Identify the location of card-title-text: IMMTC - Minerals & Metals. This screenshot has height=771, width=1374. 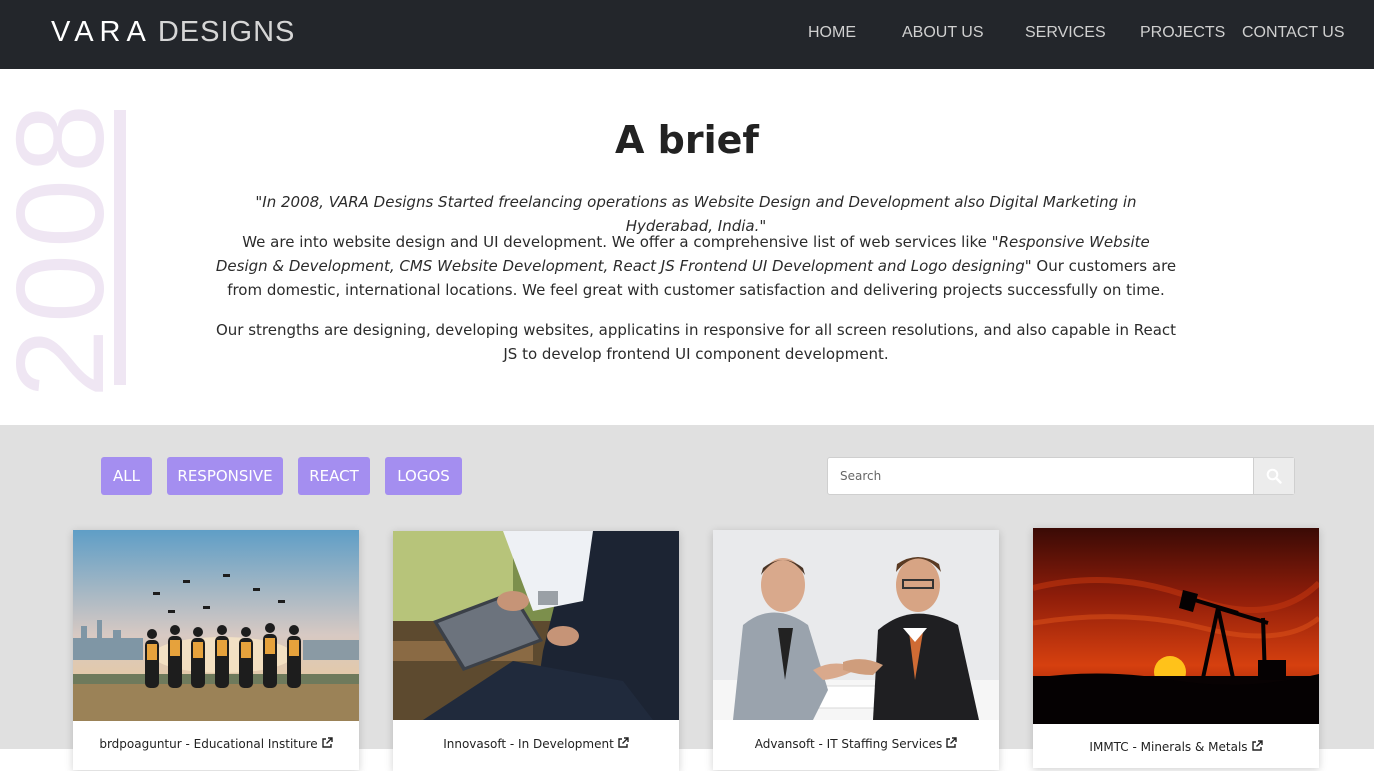
(1168, 747).